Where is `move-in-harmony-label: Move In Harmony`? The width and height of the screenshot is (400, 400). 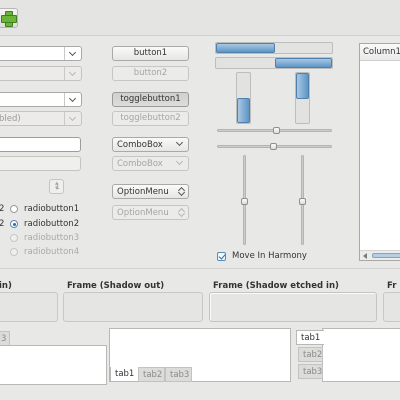
move-in-harmony-label: Move In Harmony is located at coordinates (269, 256).